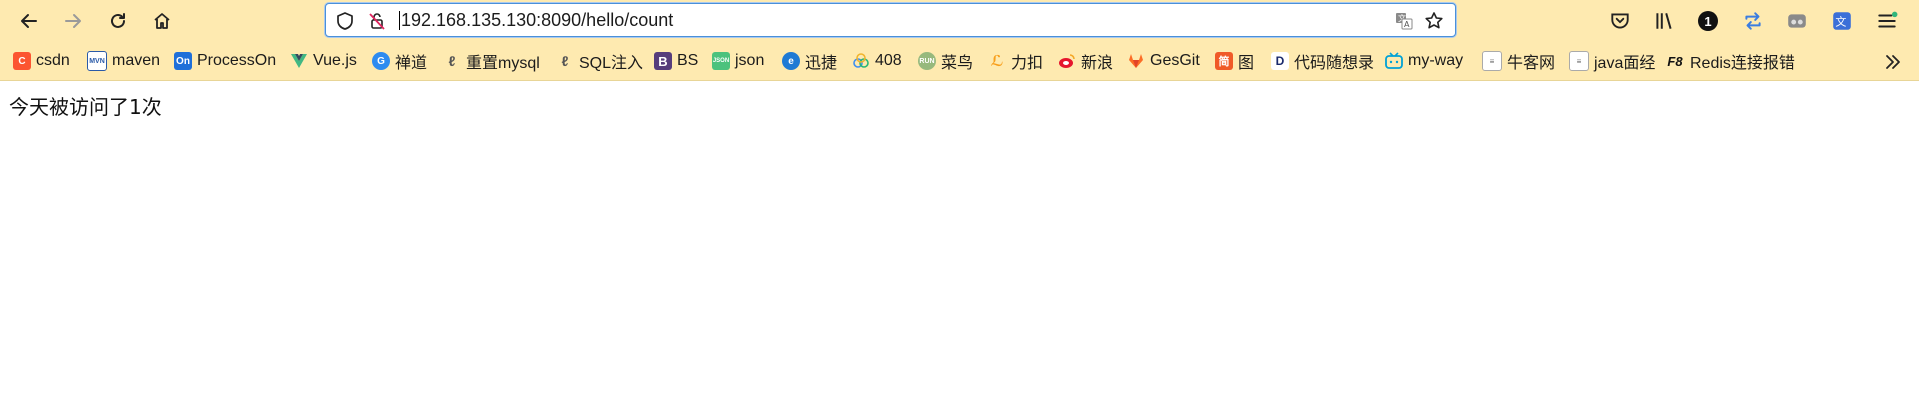 The height and width of the screenshot is (413, 1919). What do you see at coordinates (861, 61) in the screenshot?
I see `cloud-icon` at bounding box center [861, 61].